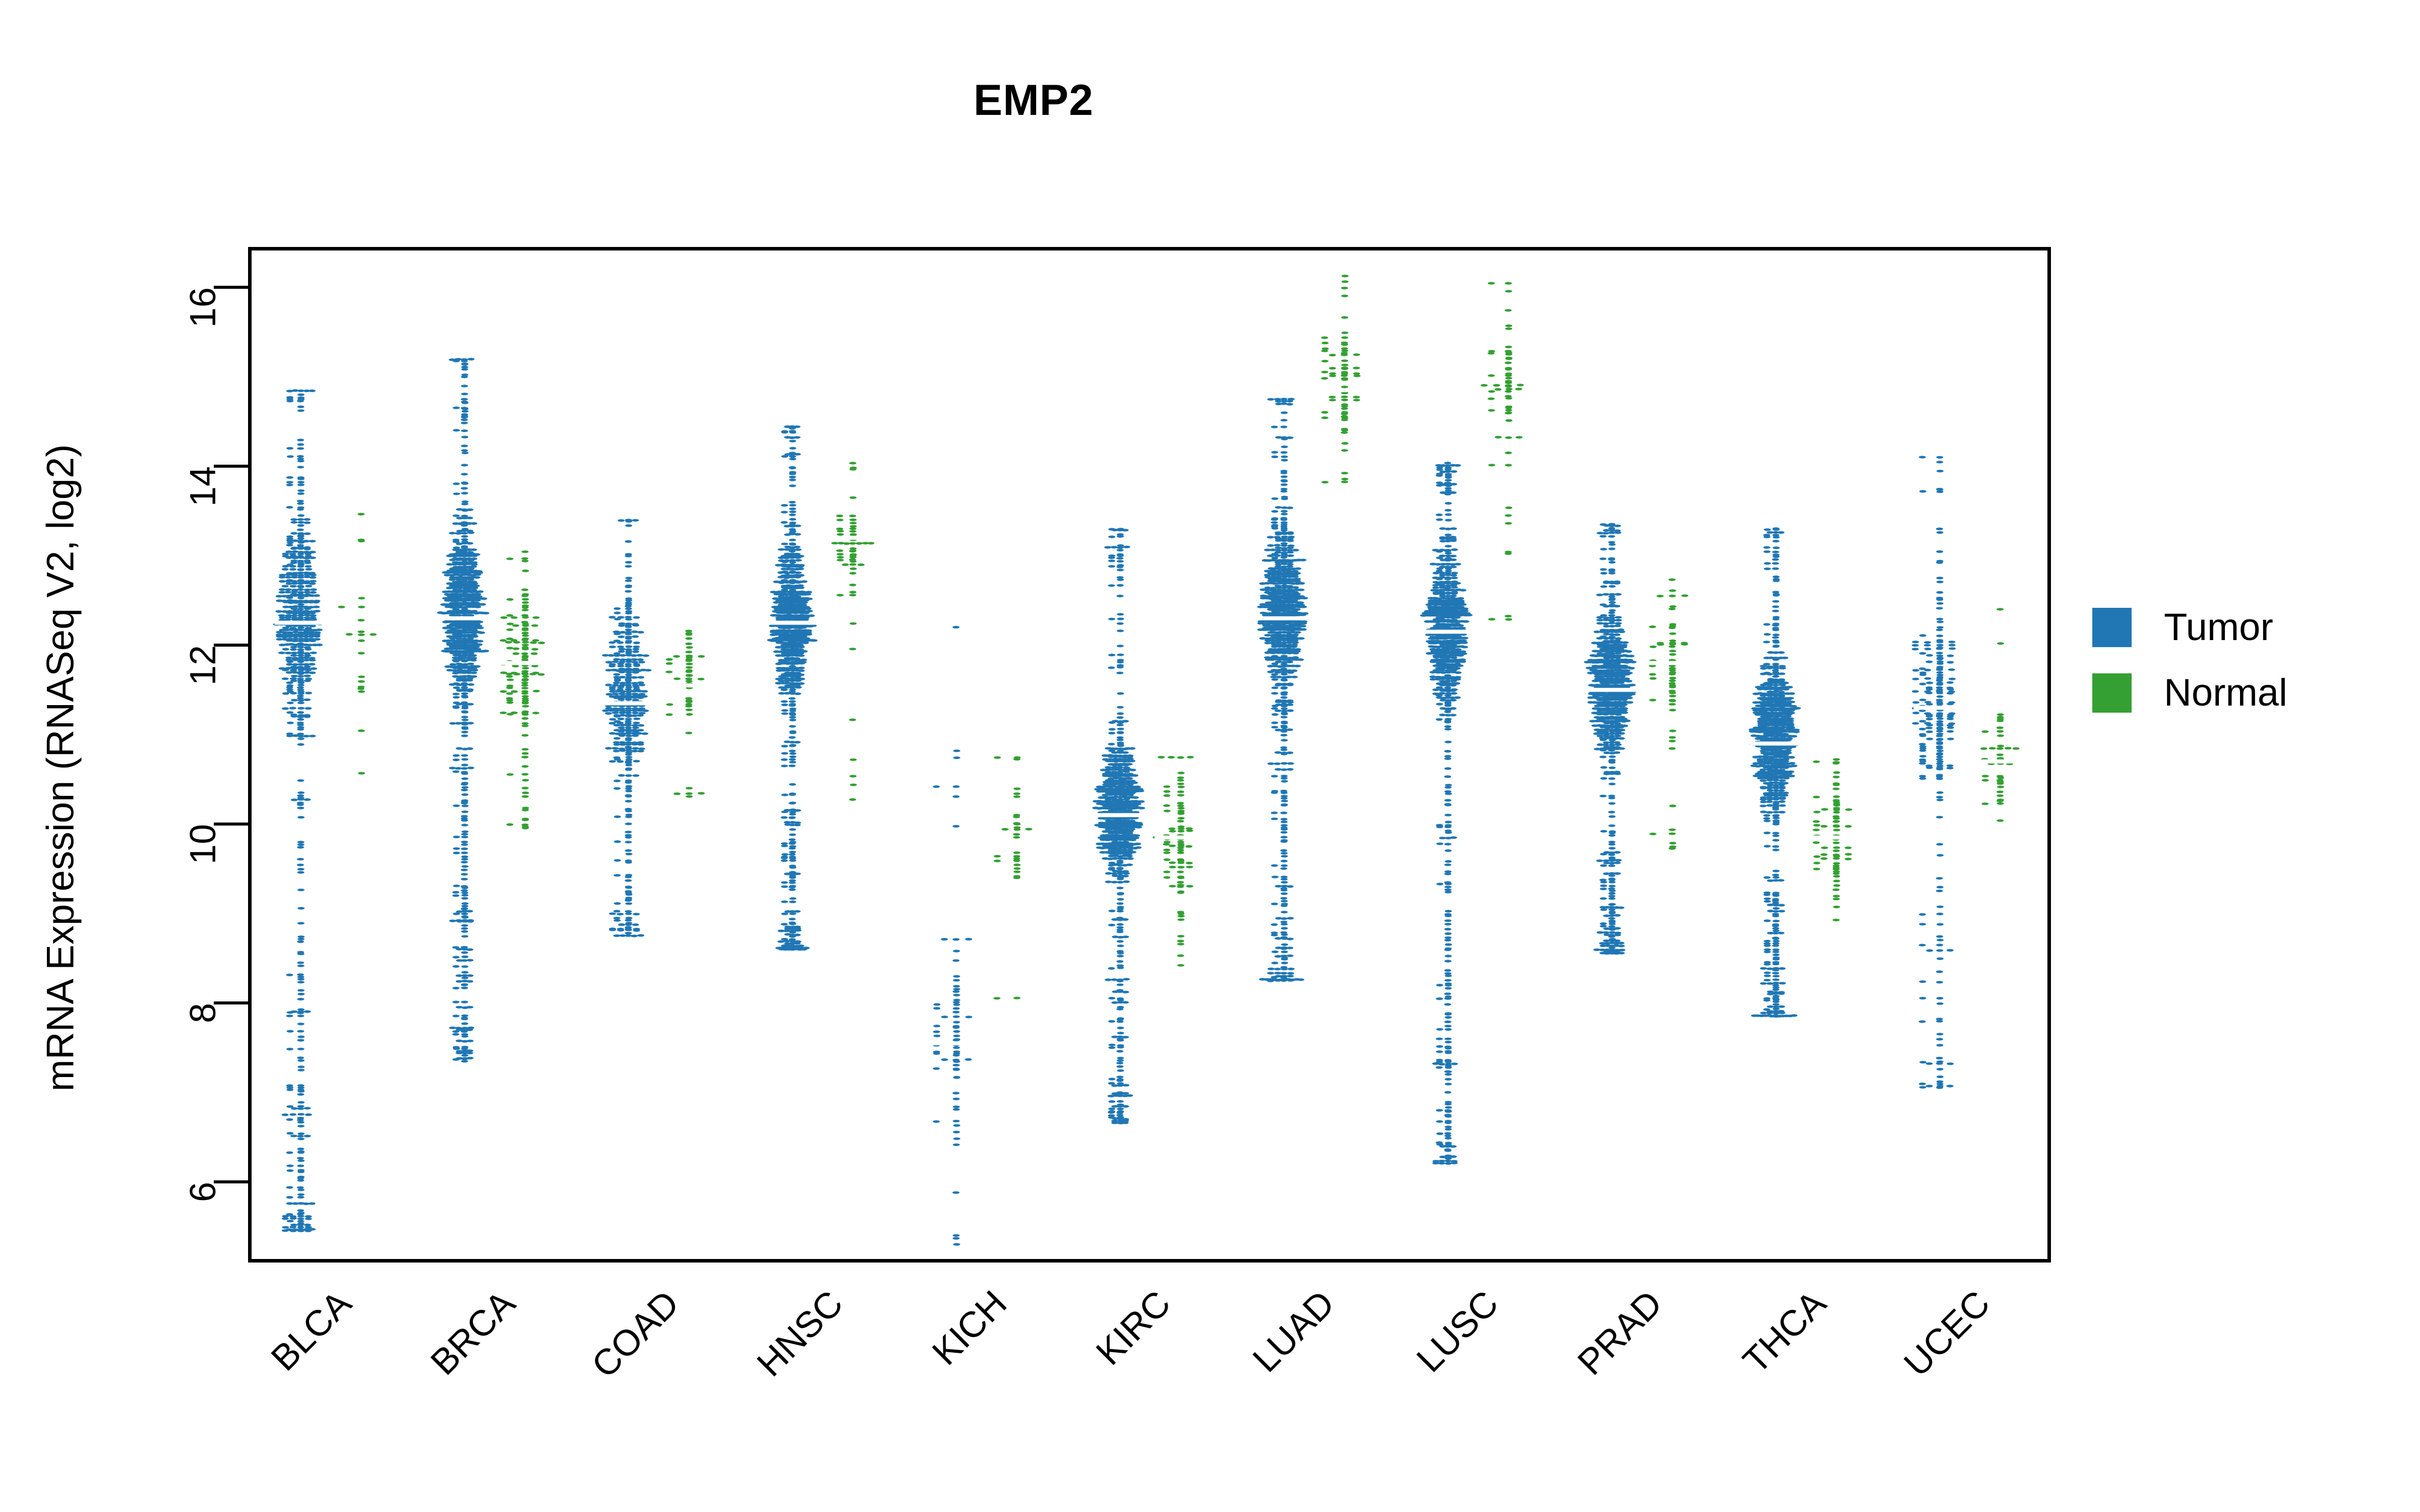  Describe the element at coordinates (792, 688) in the screenshot. I see `swarm-tumor-hnsc` at that location.